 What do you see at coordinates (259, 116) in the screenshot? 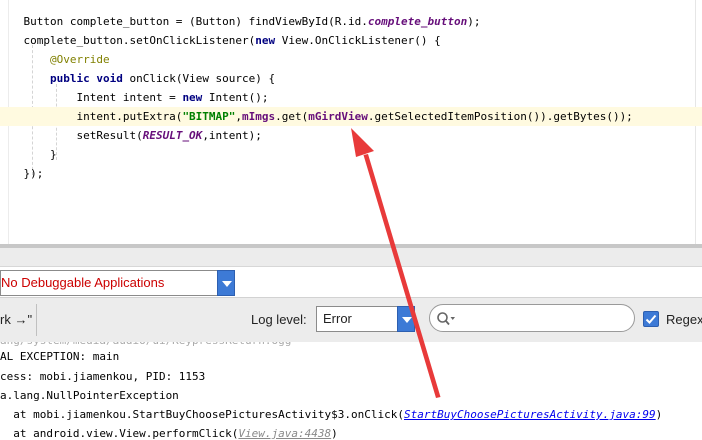
I see `code-token: mImgs` at bounding box center [259, 116].